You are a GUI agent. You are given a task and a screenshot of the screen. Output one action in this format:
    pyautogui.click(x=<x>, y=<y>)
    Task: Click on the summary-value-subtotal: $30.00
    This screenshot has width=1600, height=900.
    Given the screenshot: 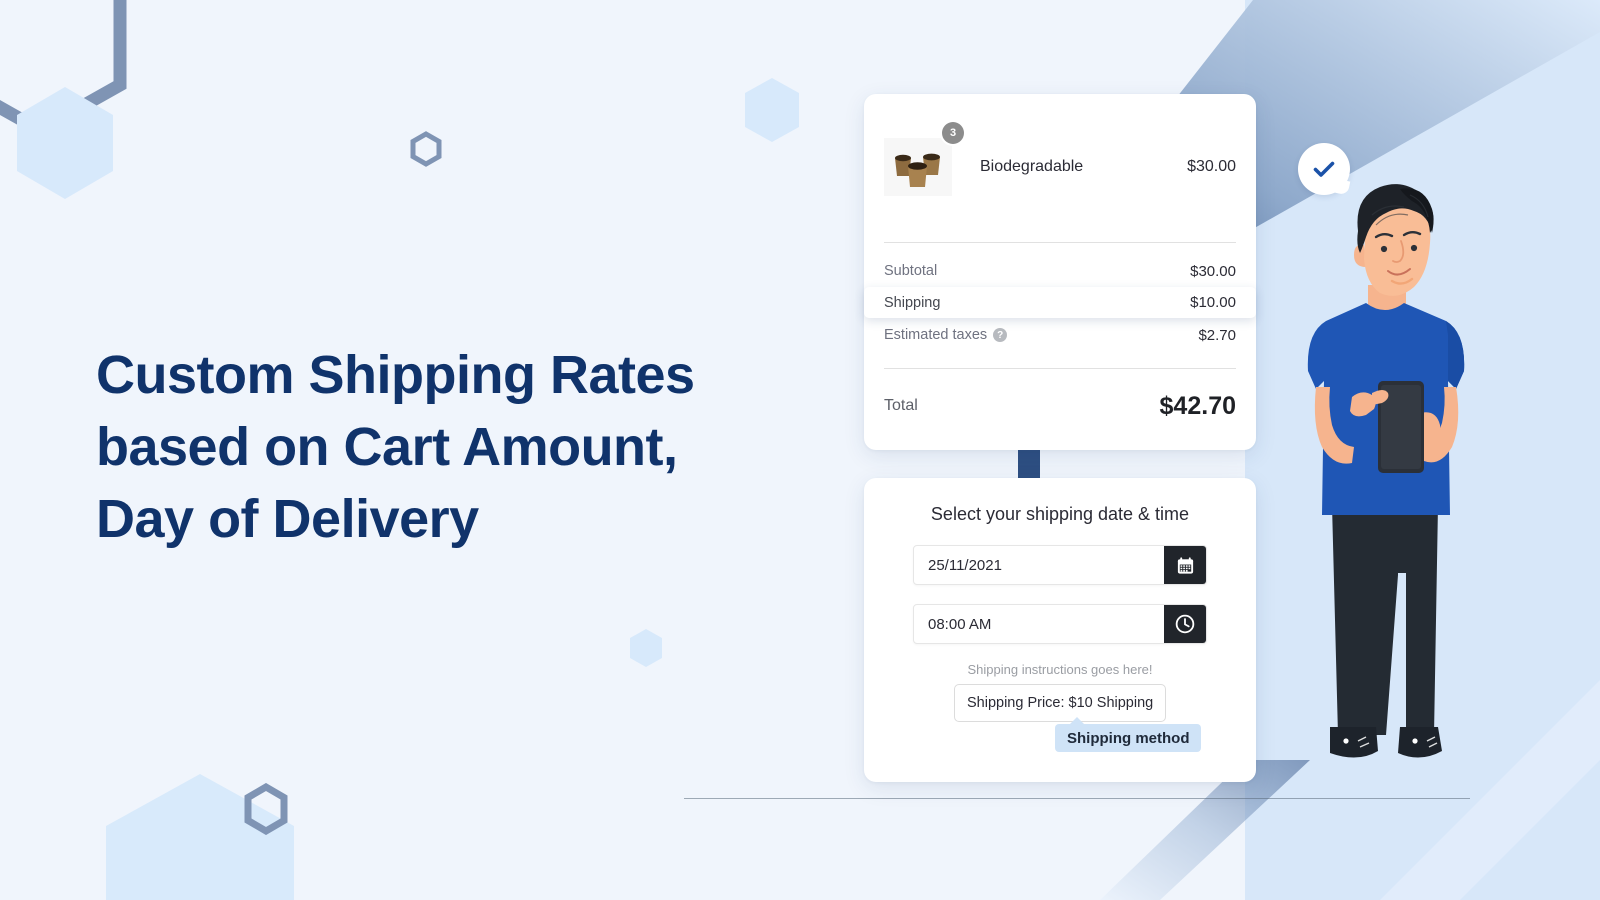 What is the action you would take?
    pyautogui.click(x=1213, y=271)
    